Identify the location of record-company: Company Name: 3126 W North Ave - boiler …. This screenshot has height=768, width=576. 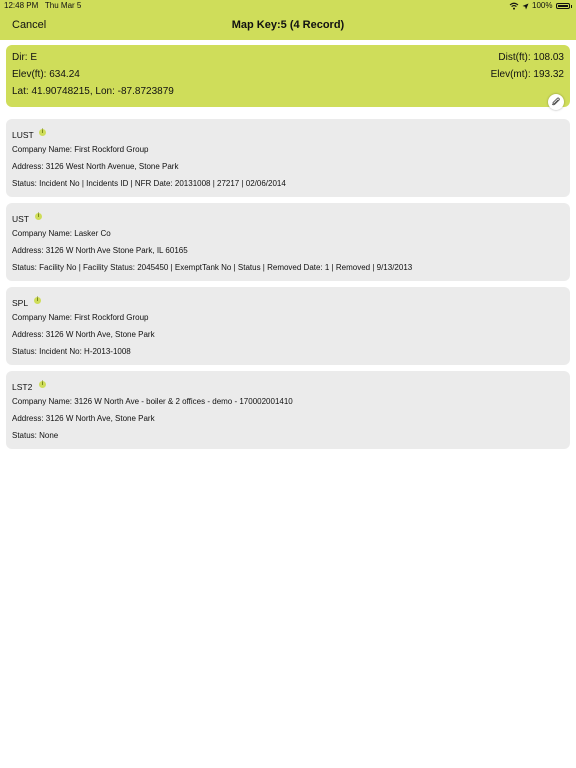
(152, 401).